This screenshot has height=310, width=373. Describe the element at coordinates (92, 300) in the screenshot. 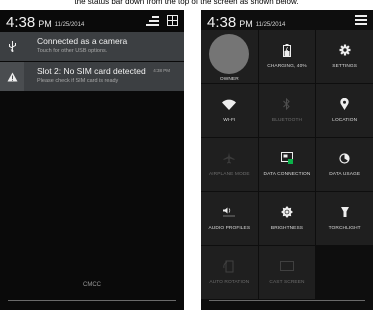

I see `shade-drag-handle` at that location.